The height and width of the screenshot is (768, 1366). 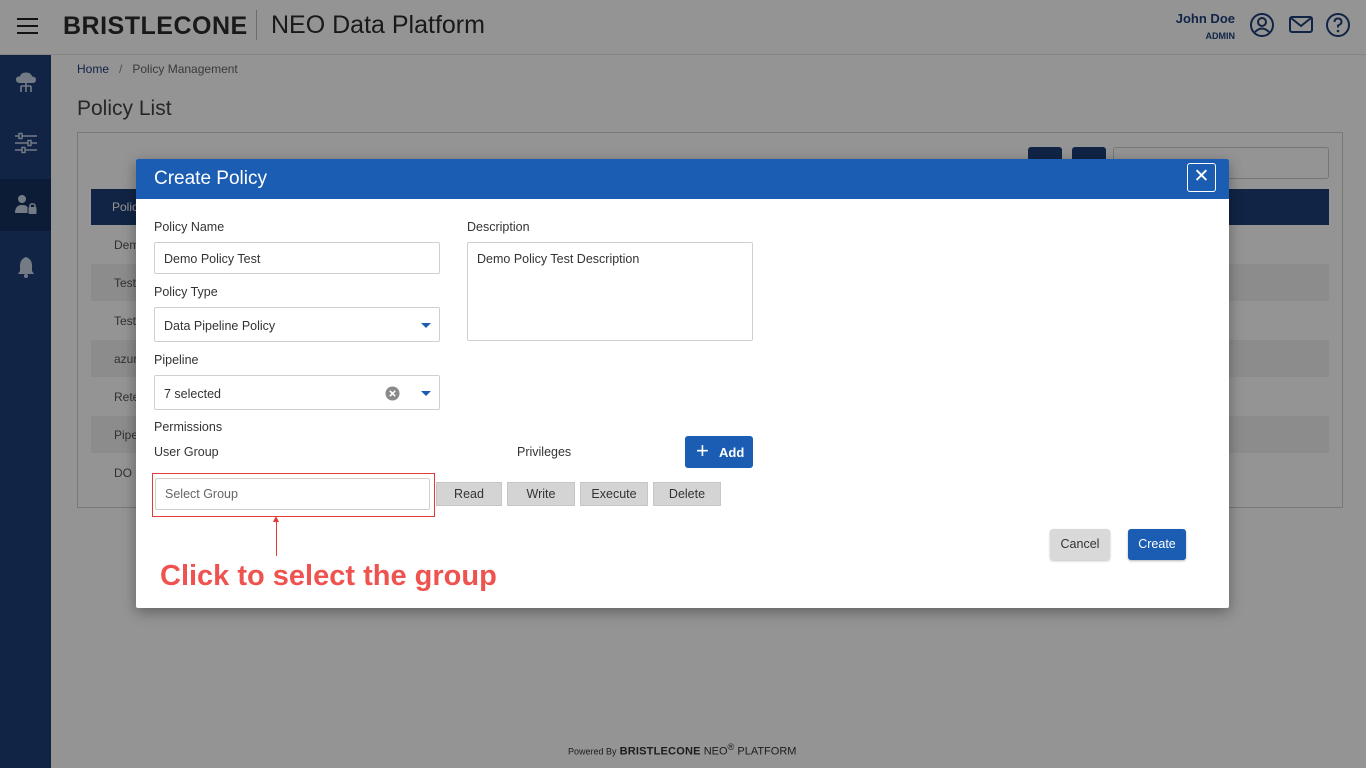 What do you see at coordinates (498, 227) in the screenshot?
I see `description-label: Description` at bounding box center [498, 227].